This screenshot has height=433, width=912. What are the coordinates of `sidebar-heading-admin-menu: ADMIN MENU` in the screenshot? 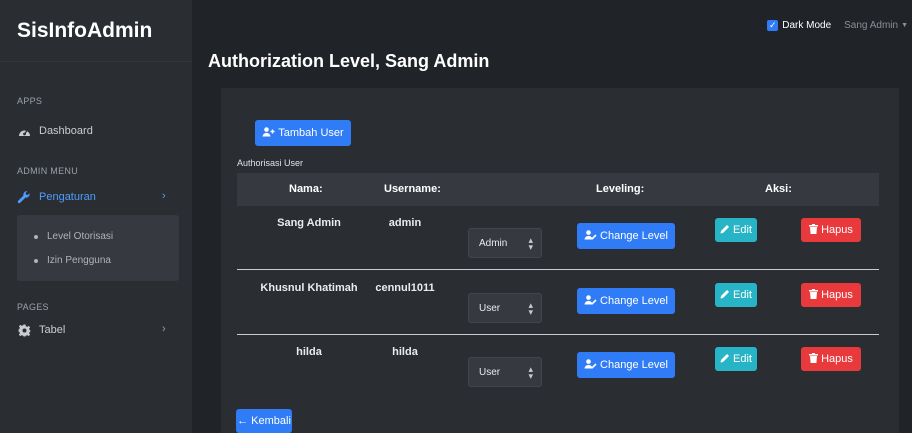 It's located at (47, 171).